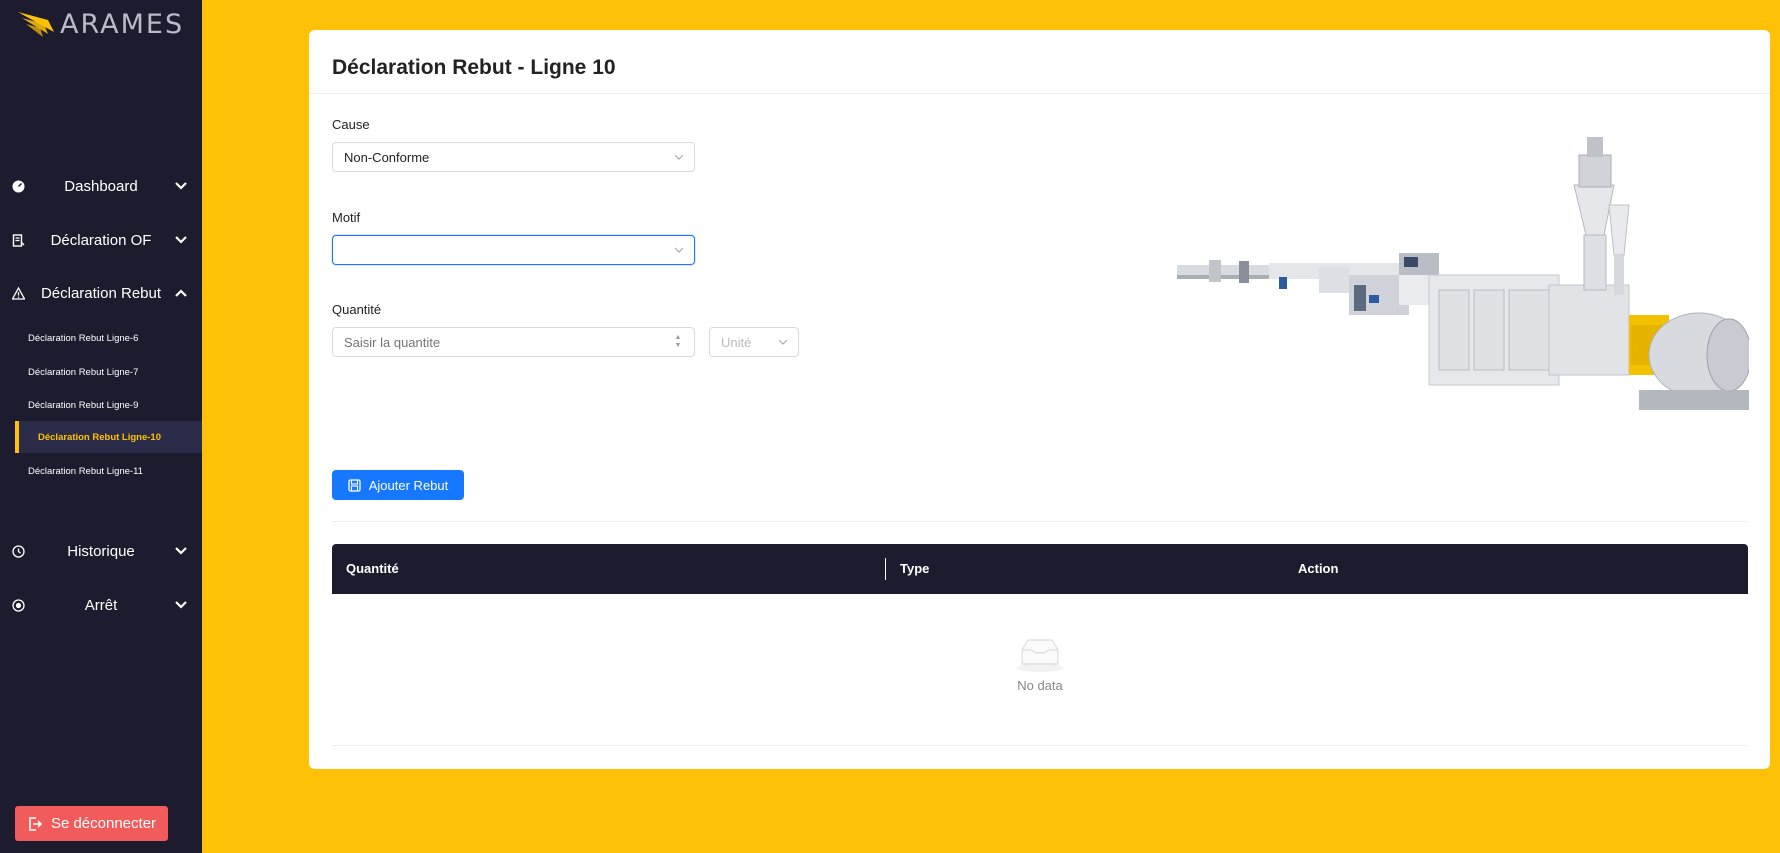 This screenshot has width=1780, height=853. I want to click on nav-historique-label: Historique, so click(101, 551).